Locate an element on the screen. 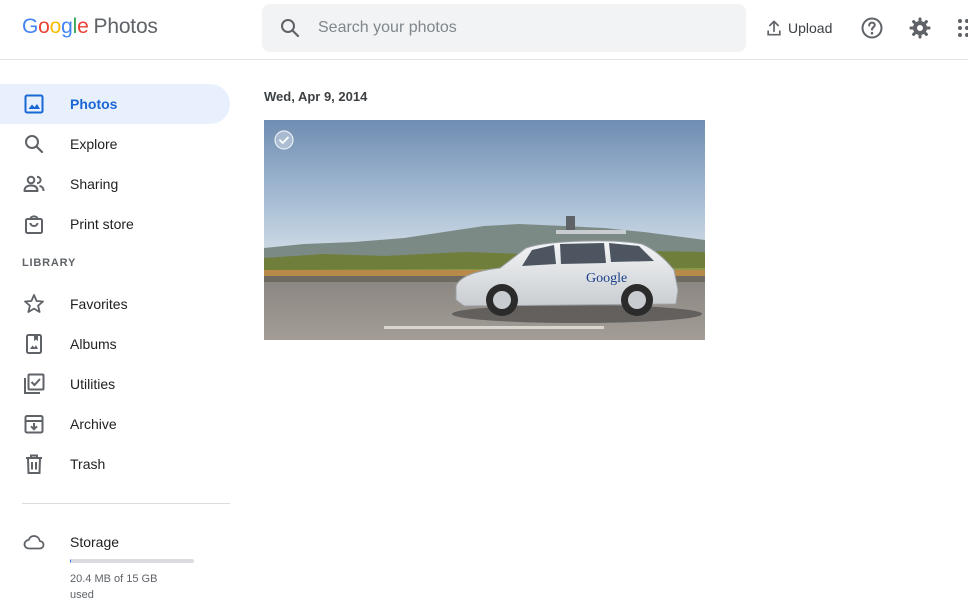 This screenshot has width=968, height=609. sidebar-item-photos: Photos is located at coordinates (115, 104).